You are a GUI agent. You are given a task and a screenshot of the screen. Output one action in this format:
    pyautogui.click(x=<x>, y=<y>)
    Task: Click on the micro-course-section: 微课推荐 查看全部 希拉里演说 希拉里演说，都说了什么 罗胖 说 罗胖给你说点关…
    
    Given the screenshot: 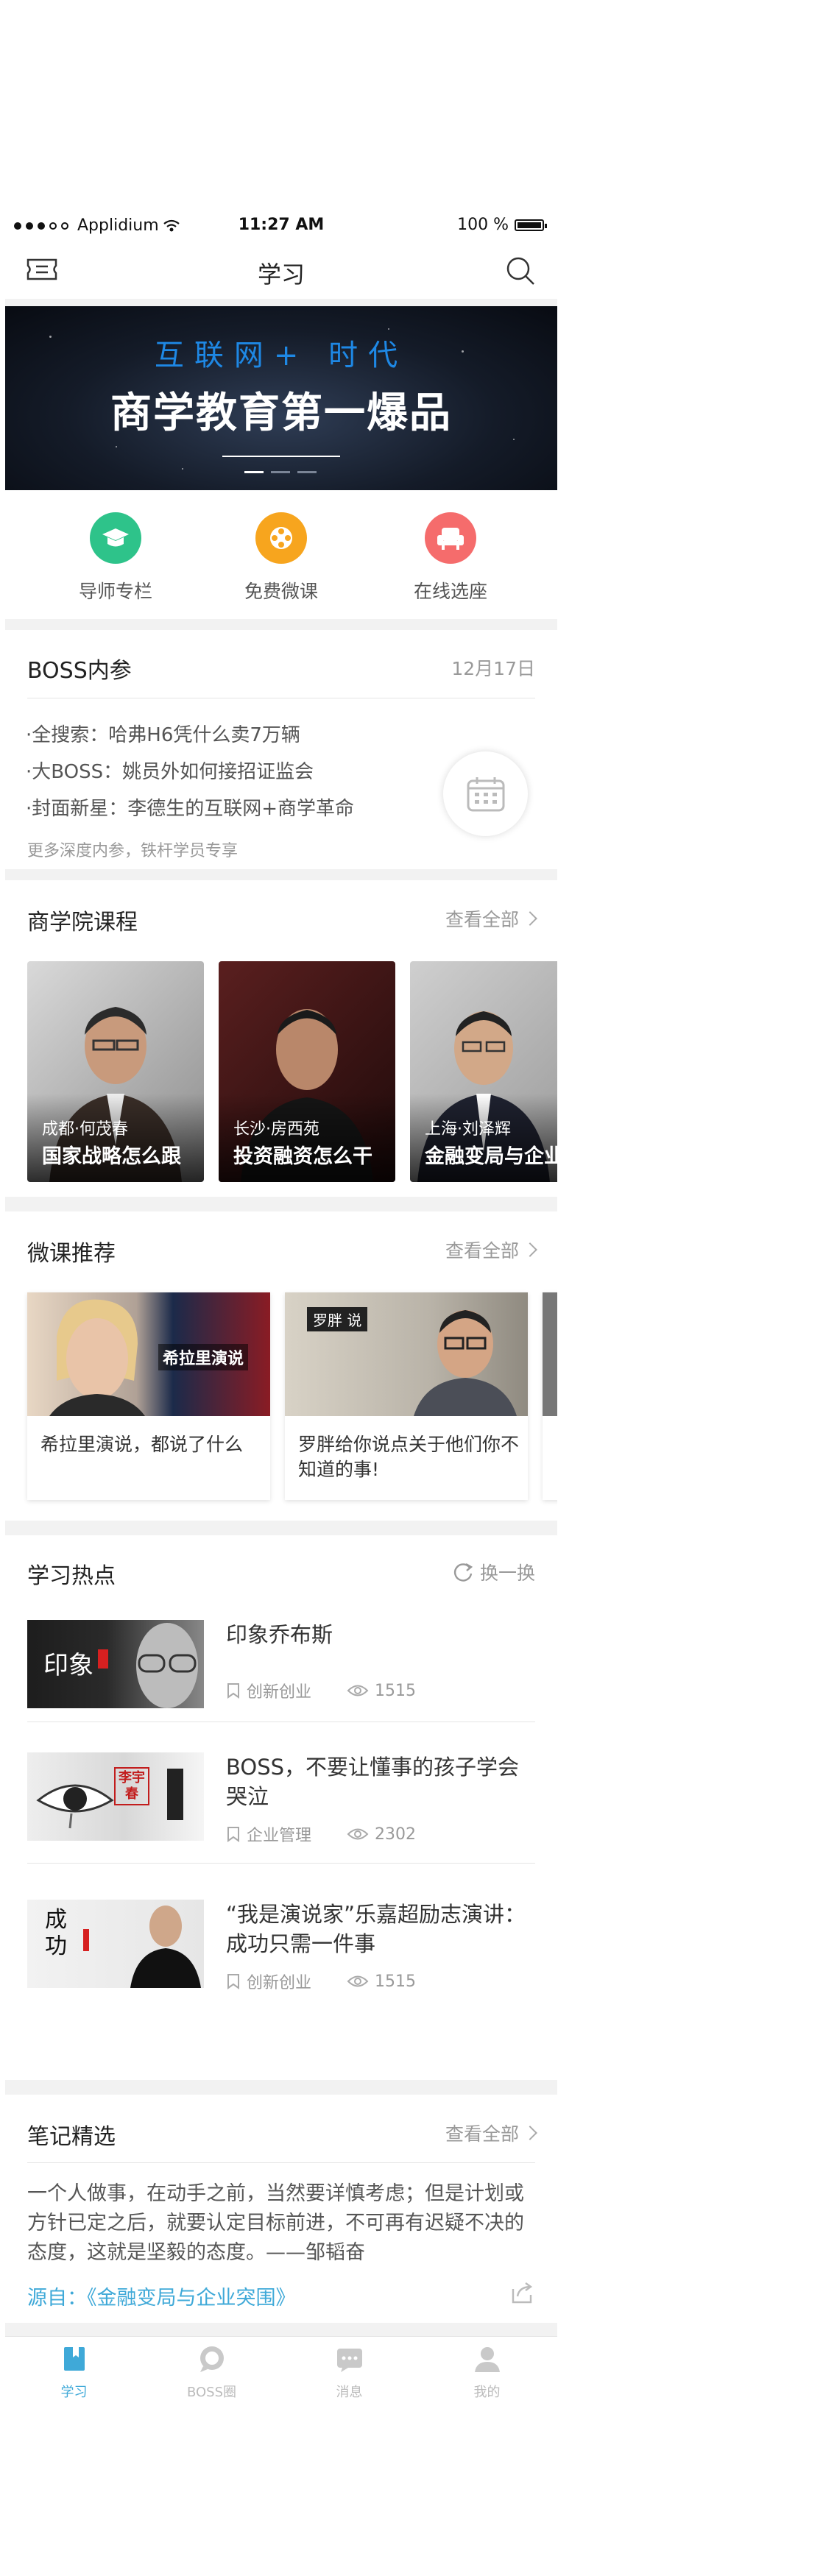 What is the action you would take?
    pyautogui.click(x=281, y=1366)
    